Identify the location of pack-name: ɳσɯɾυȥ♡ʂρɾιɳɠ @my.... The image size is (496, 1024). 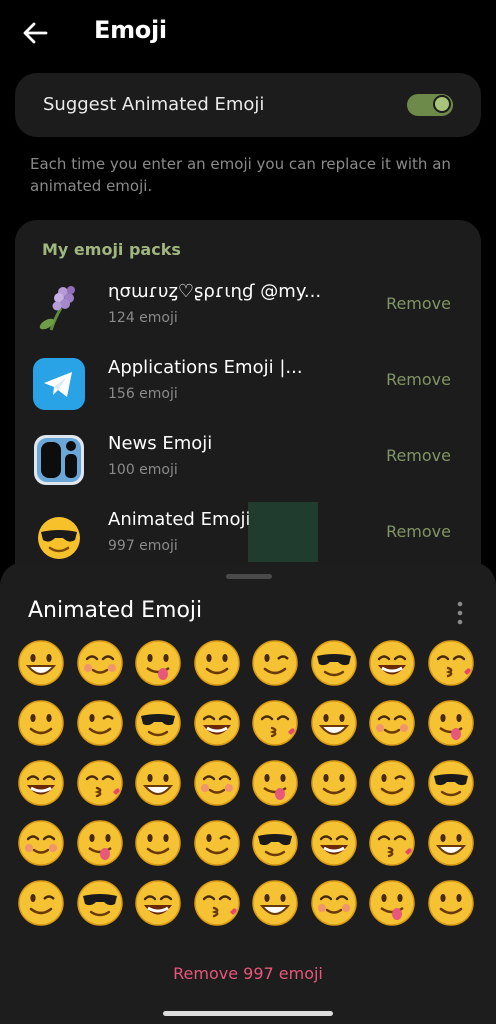
(215, 291).